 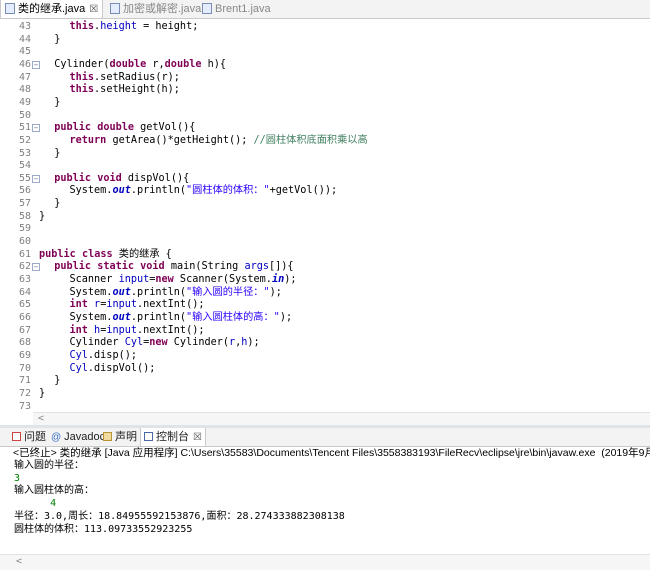 What do you see at coordinates (24, 204) in the screenshot?
I see `line-number: 57` at bounding box center [24, 204].